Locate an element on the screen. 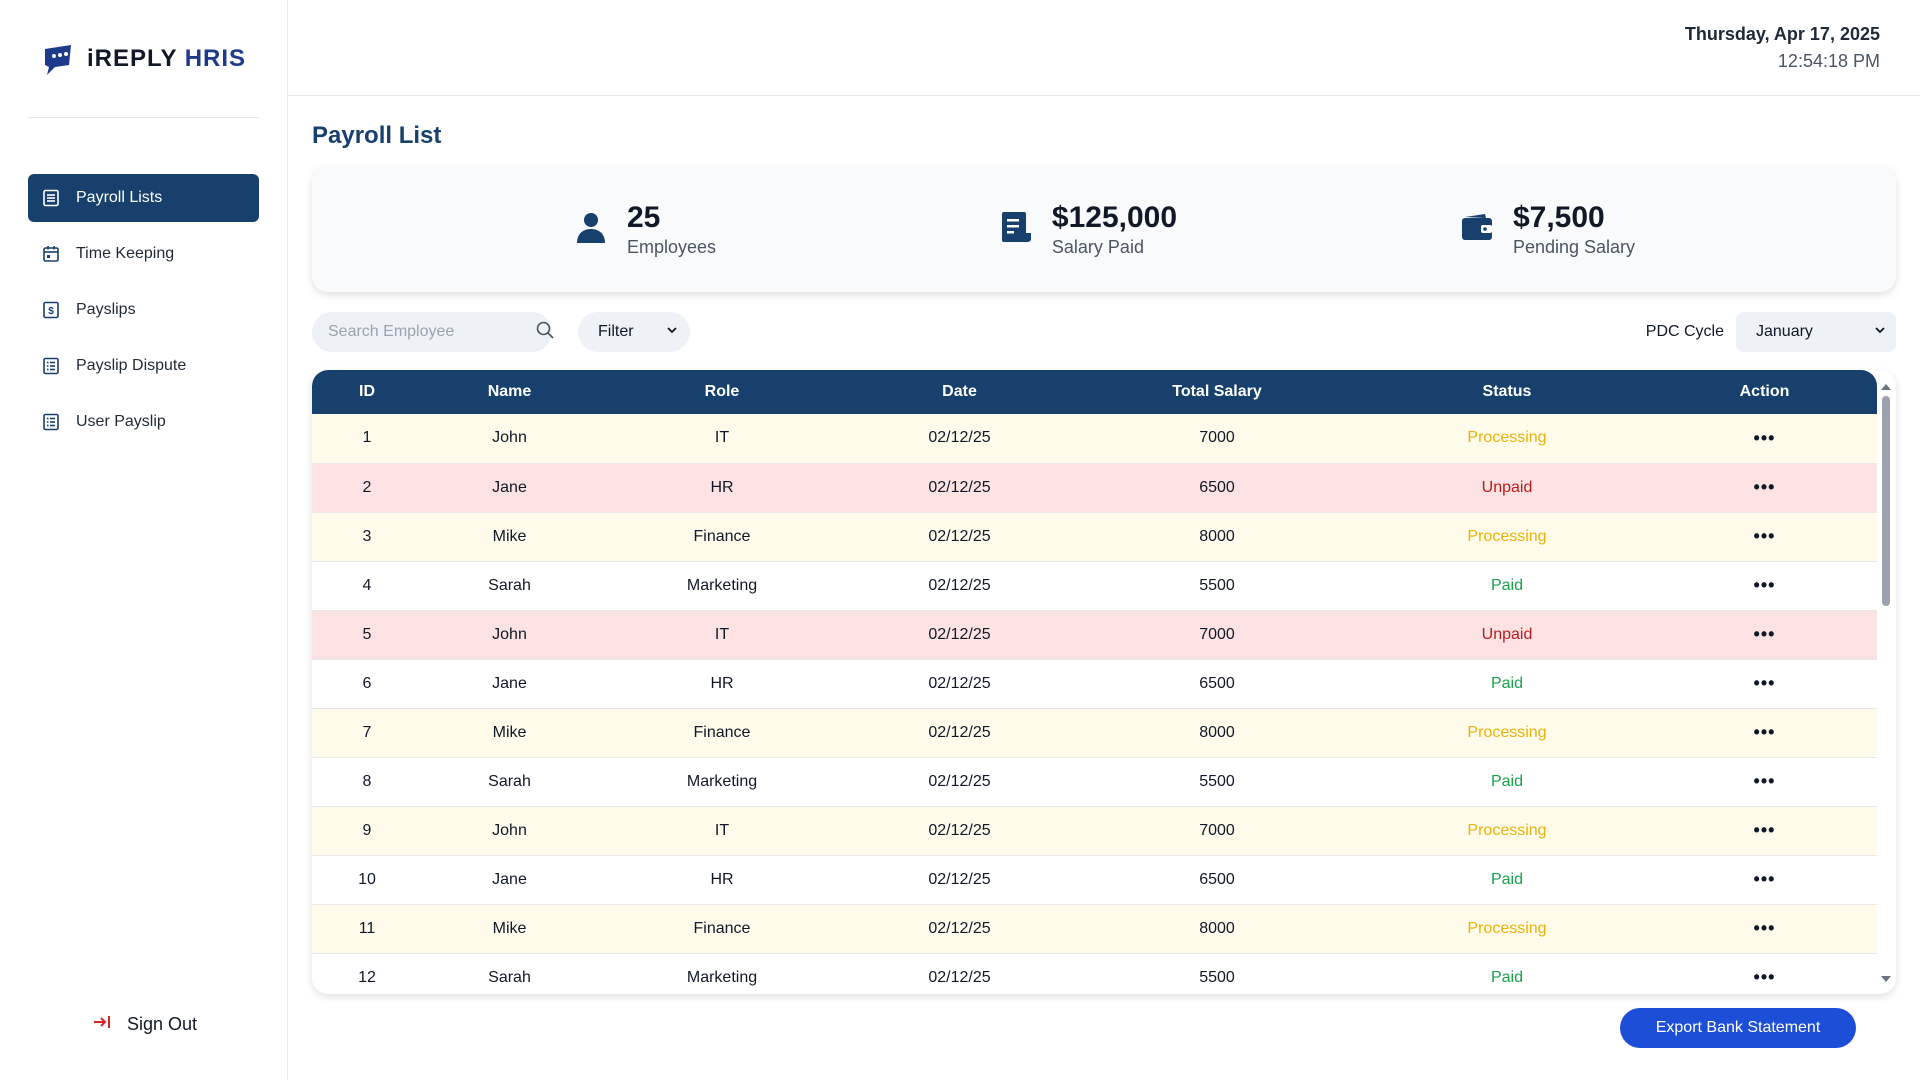 Image resolution: width=1920 pixels, height=1080 pixels. scrollbar-thumb is located at coordinates (1886, 501).